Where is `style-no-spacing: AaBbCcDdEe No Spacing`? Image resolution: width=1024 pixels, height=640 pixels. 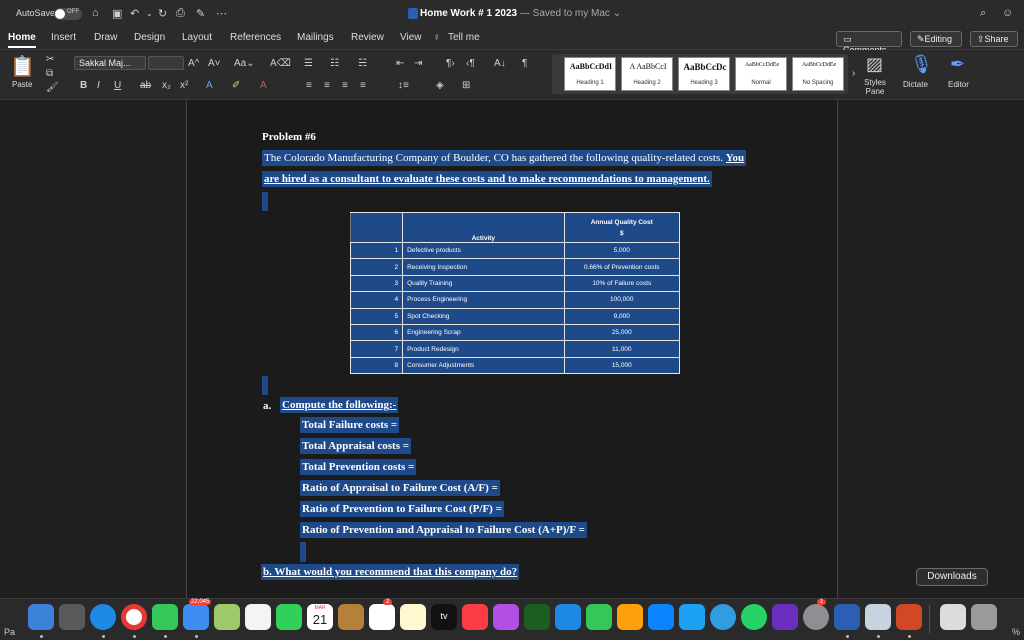 style-no-spacing: AaBbCcDdEe No Spacing is located at coordinates (818, 74).